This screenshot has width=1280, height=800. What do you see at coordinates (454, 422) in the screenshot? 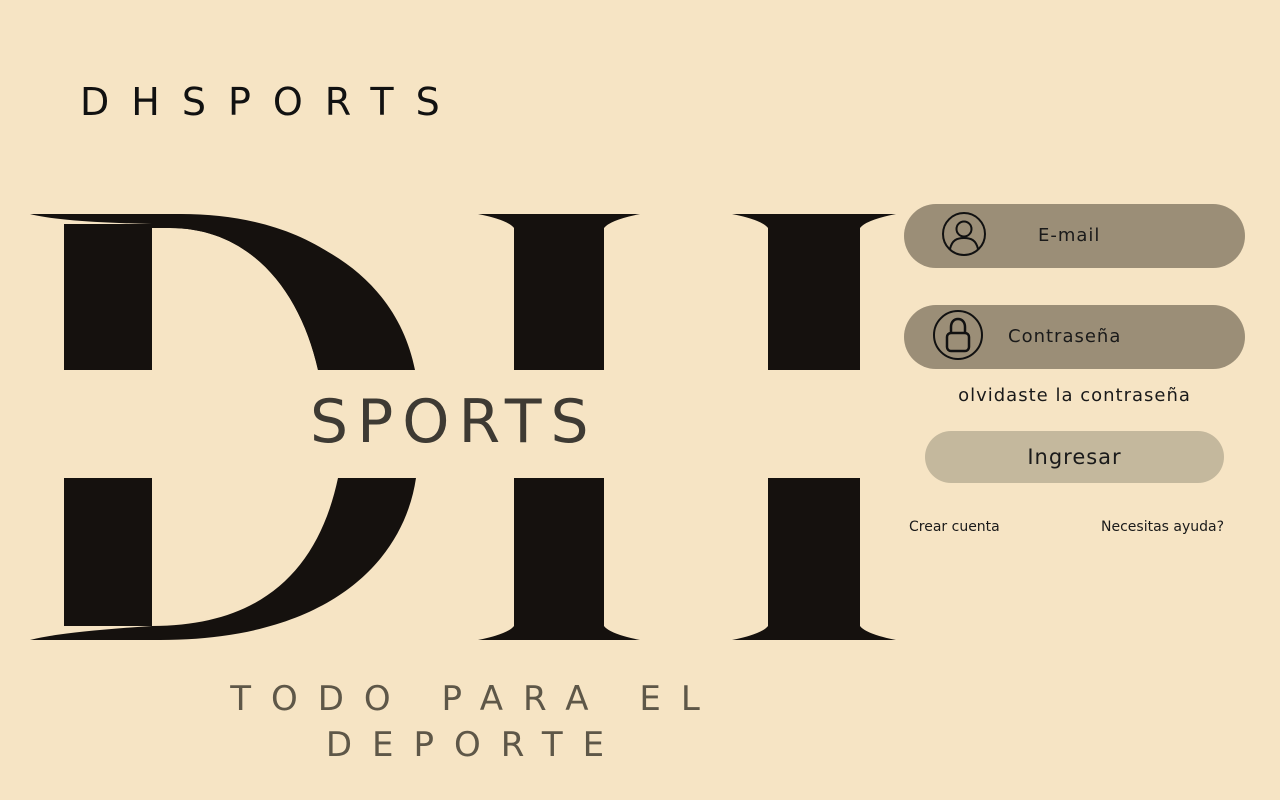
I see `logo-sports-word: SPORTS` at bounding box center [454, 422].